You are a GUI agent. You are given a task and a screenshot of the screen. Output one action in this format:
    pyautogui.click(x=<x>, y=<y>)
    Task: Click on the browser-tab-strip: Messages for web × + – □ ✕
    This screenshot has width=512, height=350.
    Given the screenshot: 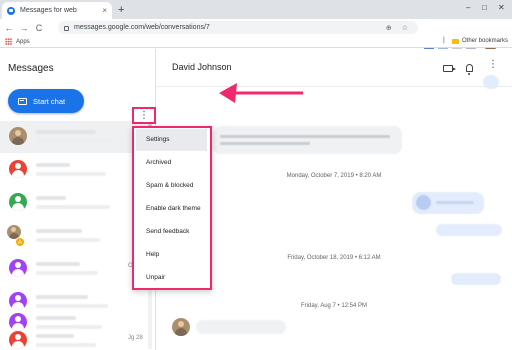 What is the action you would take?
    pyautogui.click(x=256, y=9)
    